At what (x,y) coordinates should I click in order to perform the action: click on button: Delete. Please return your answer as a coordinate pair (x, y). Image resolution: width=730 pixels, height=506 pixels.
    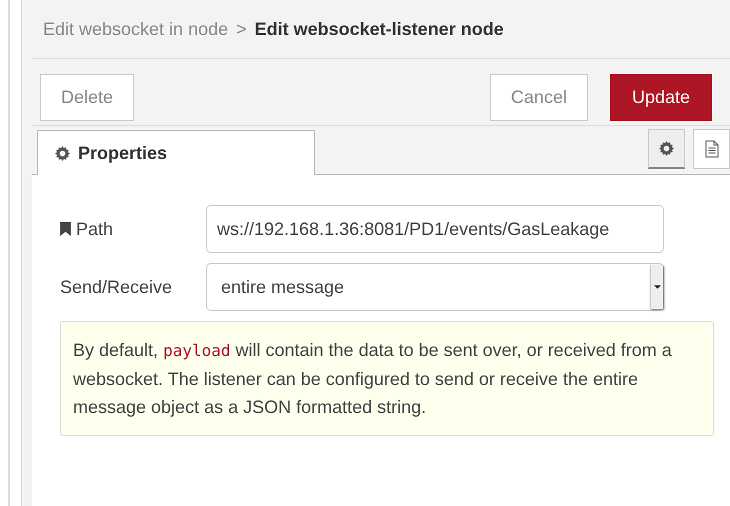
    Looking at the image, I should click on (87, 97).